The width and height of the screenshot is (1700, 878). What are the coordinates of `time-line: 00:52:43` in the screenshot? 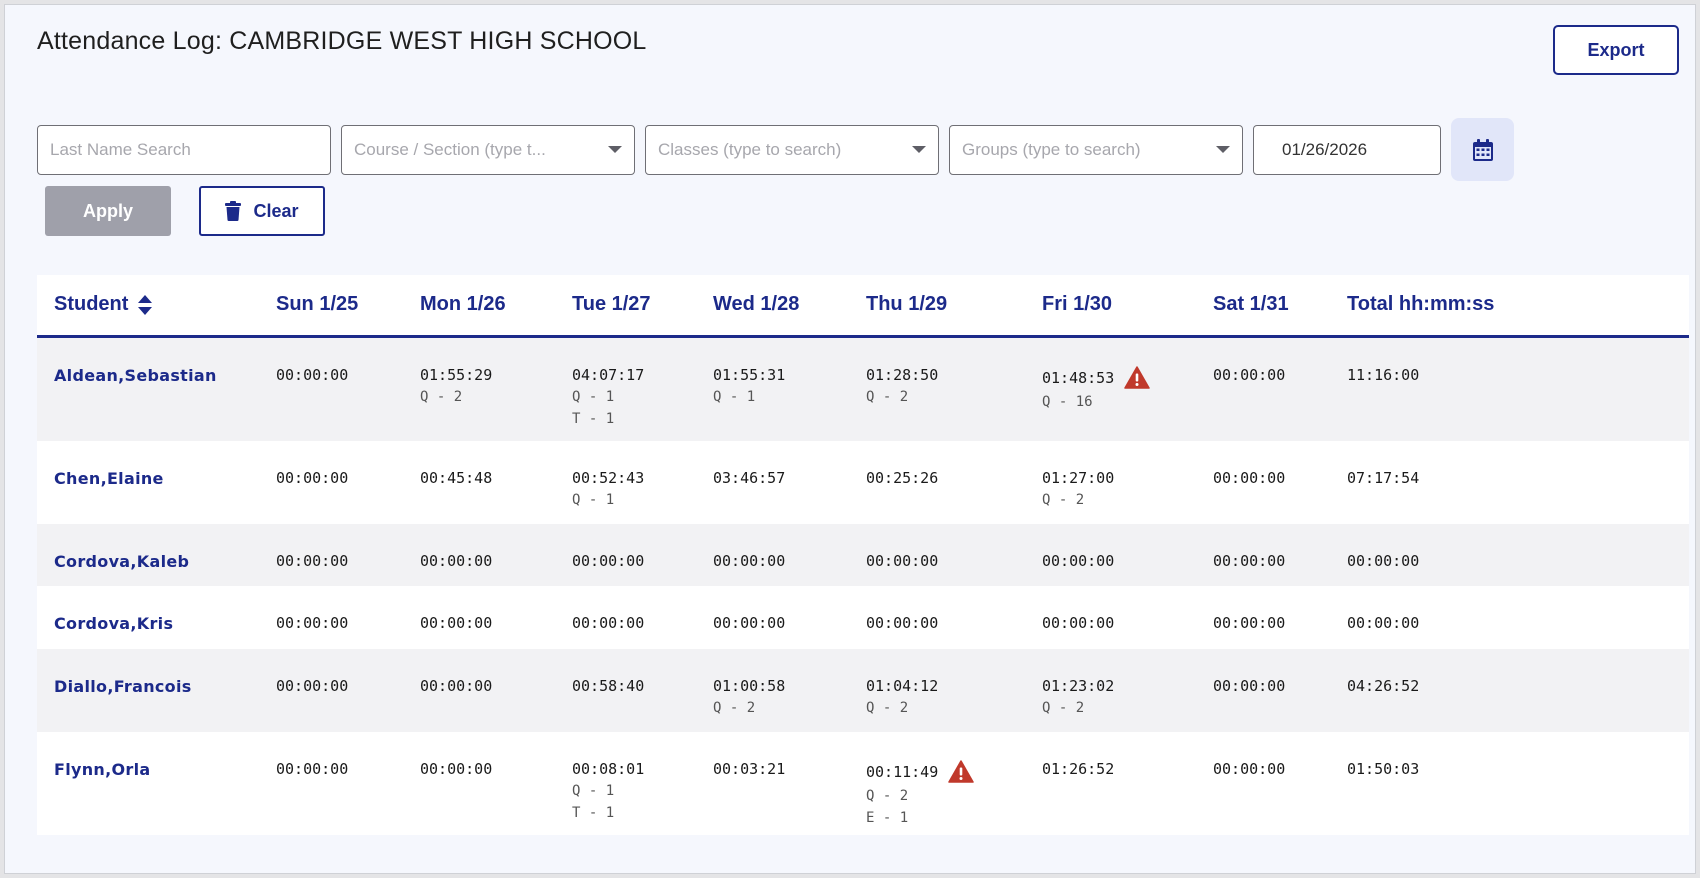 It's located at (608, 478).